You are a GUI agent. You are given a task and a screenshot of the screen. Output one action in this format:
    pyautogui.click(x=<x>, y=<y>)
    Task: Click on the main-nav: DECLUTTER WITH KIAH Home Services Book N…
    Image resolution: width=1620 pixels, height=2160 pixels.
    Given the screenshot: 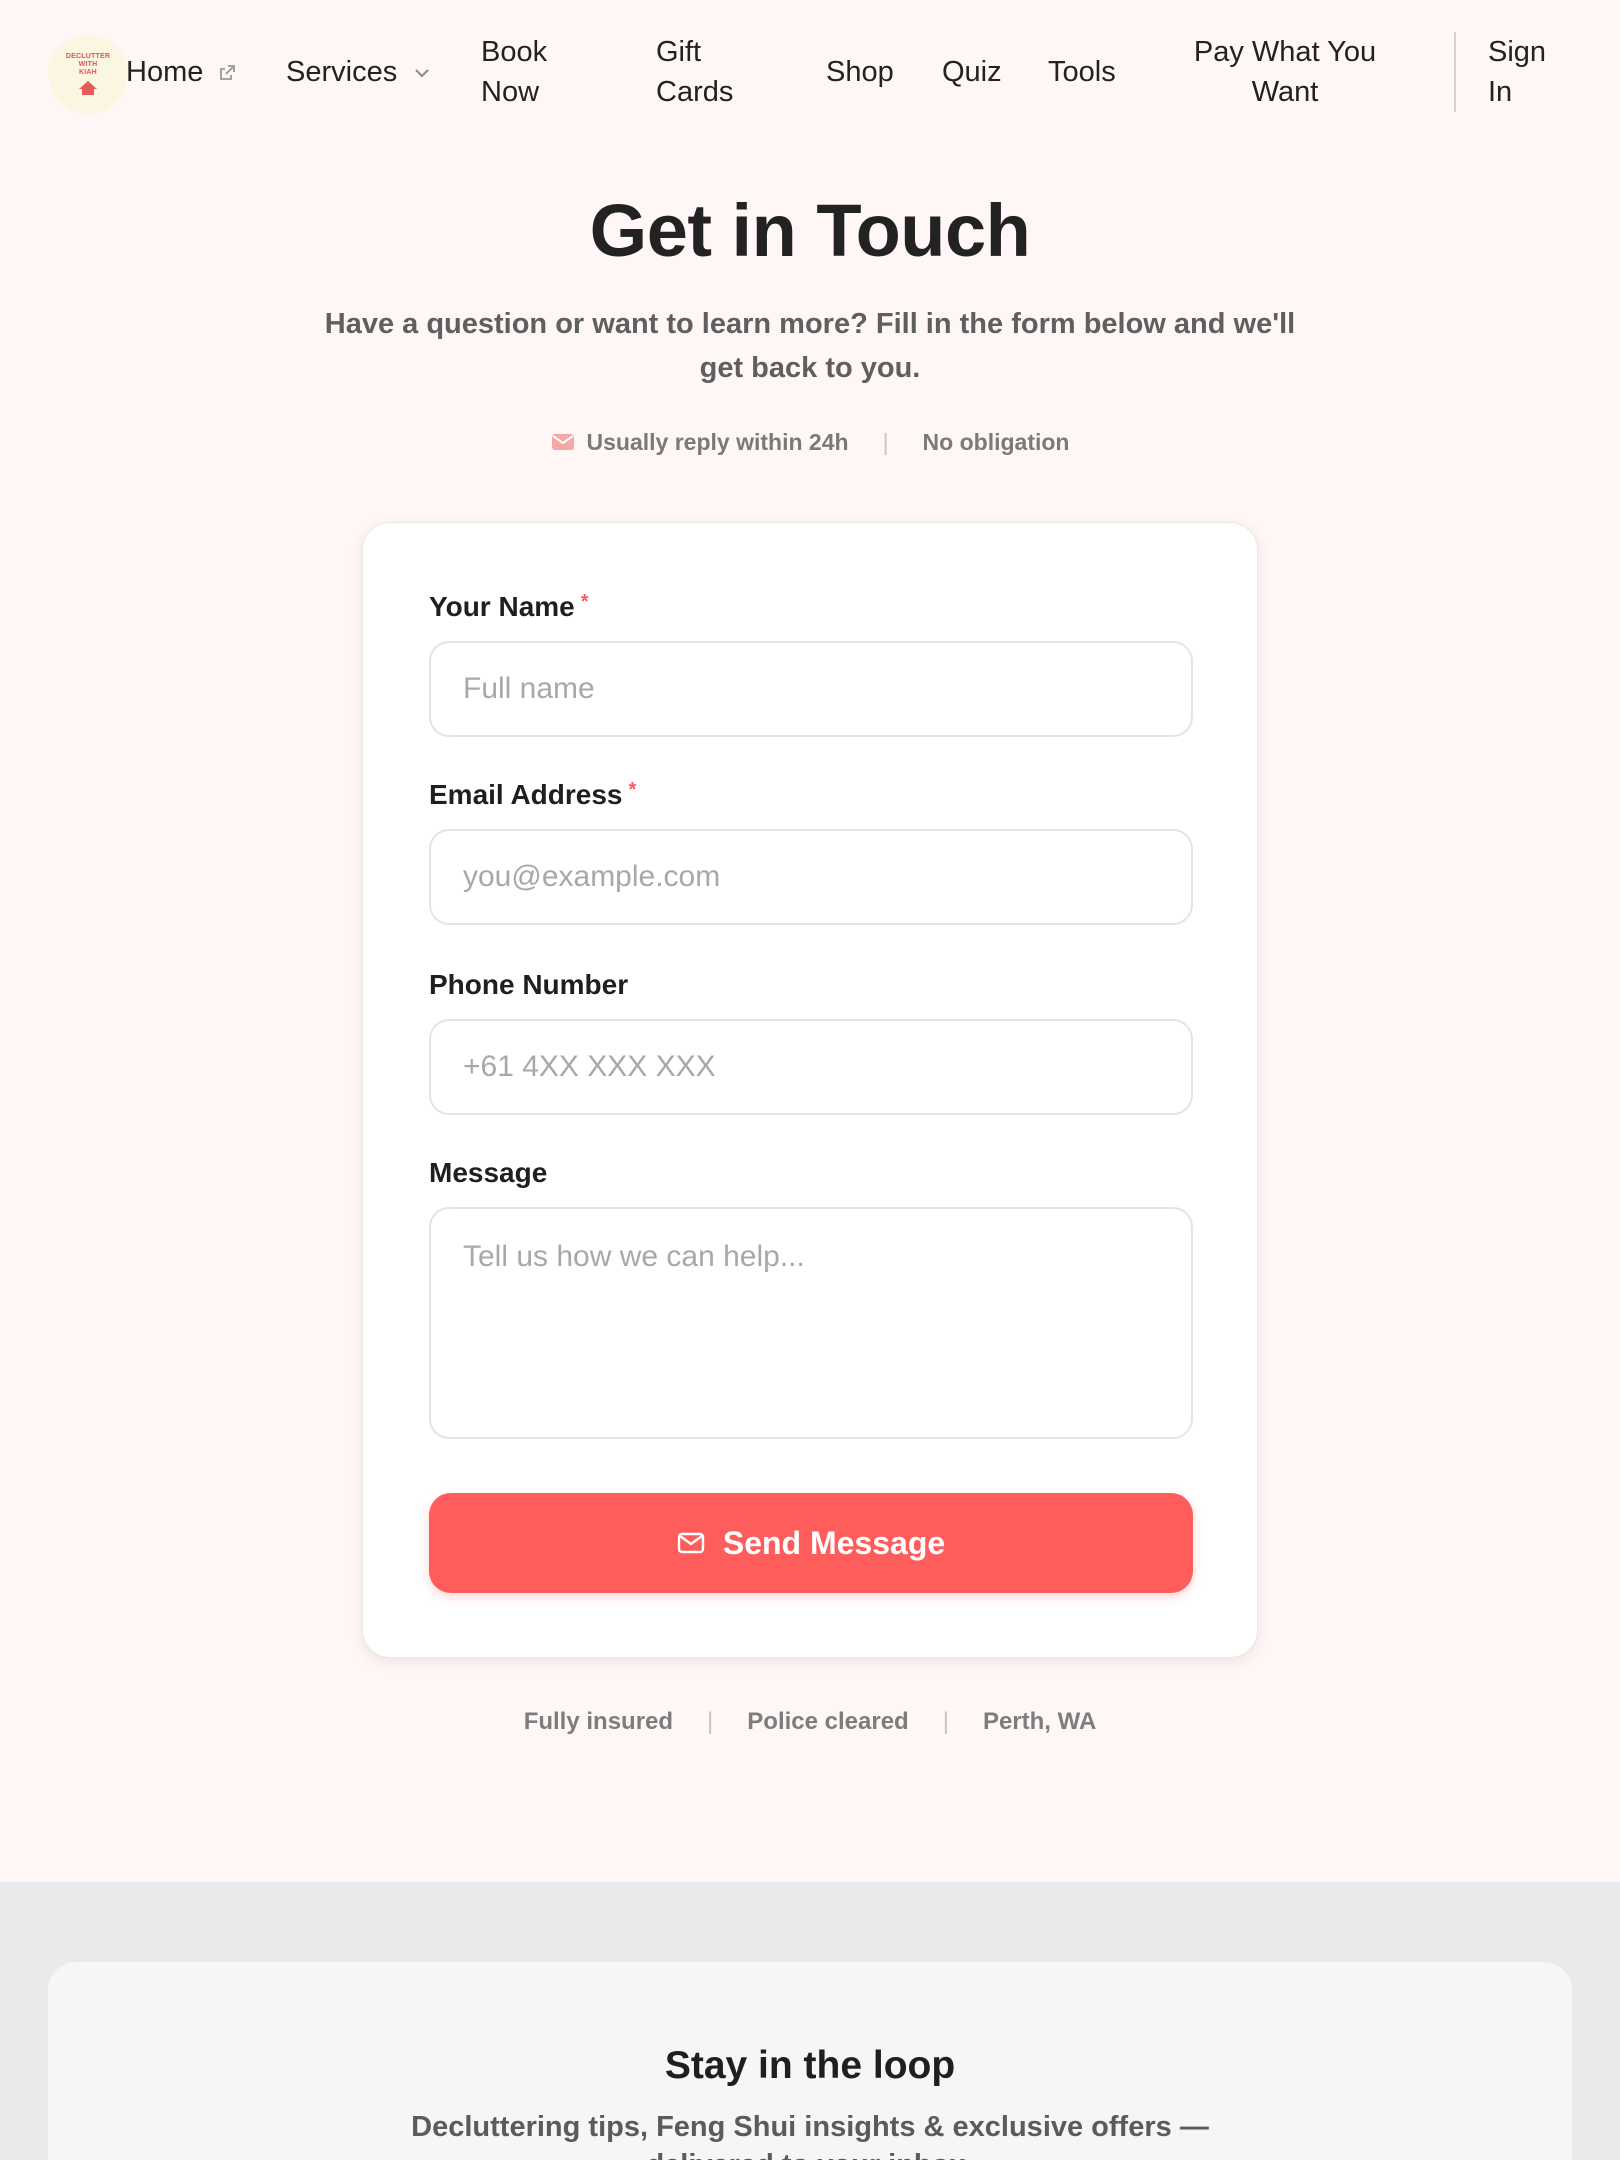 What is the action you would take?
    pyautogui.click(x=810, y=72)
    